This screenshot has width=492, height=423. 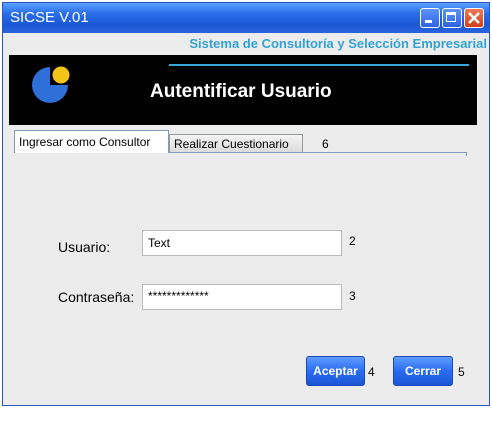 I want to click on password-label: Contraseña:, so click(x=96, y=297).